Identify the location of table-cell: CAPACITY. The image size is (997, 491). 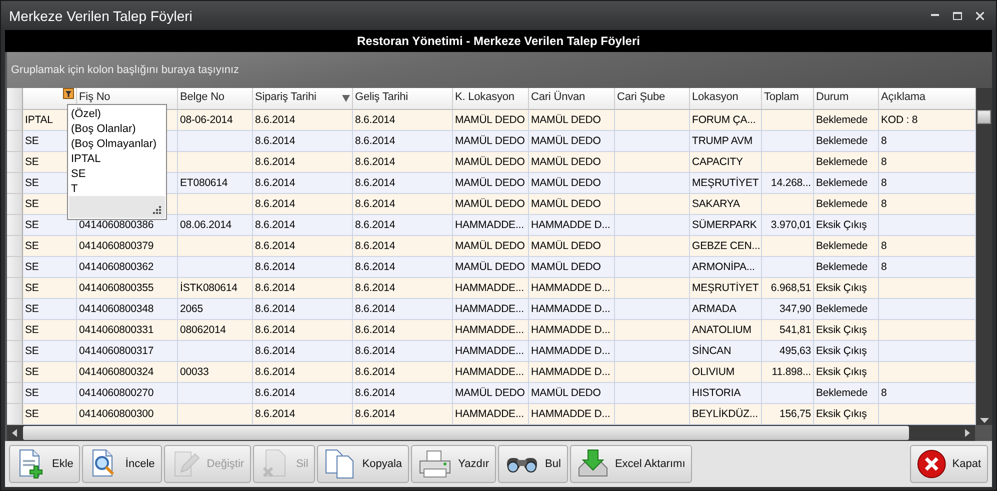
(726, 162).